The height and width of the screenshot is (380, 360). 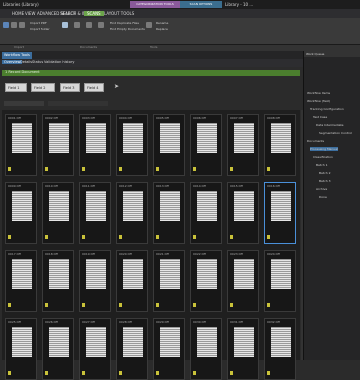 I want to click on thumbnail-card: 0024.tiff, so click(x=280, y=281).